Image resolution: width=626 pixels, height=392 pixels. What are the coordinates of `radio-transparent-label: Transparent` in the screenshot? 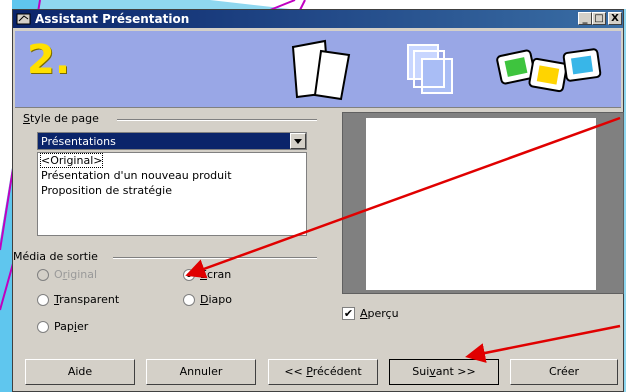 It's located at (87, 299).